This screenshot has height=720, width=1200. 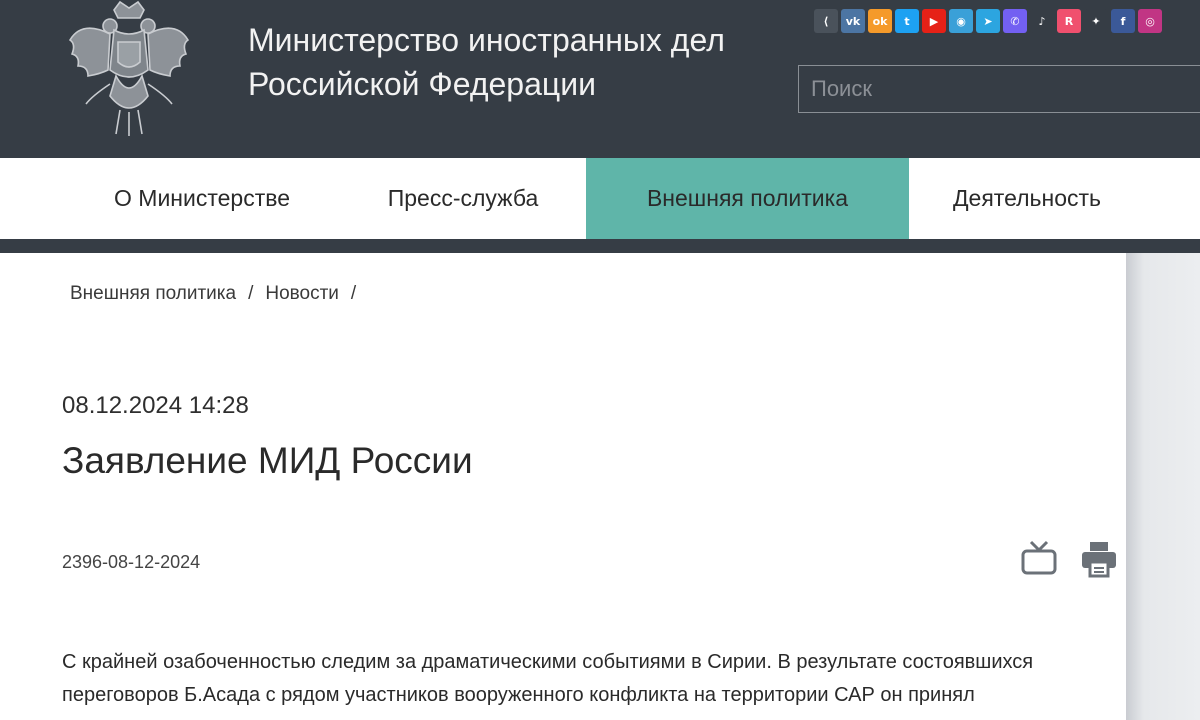 What do you see at coordinates (463, 198) in the screenshot?
I see `nav-item-press-service: Пресс-служба` at bounding box center [463, 198].